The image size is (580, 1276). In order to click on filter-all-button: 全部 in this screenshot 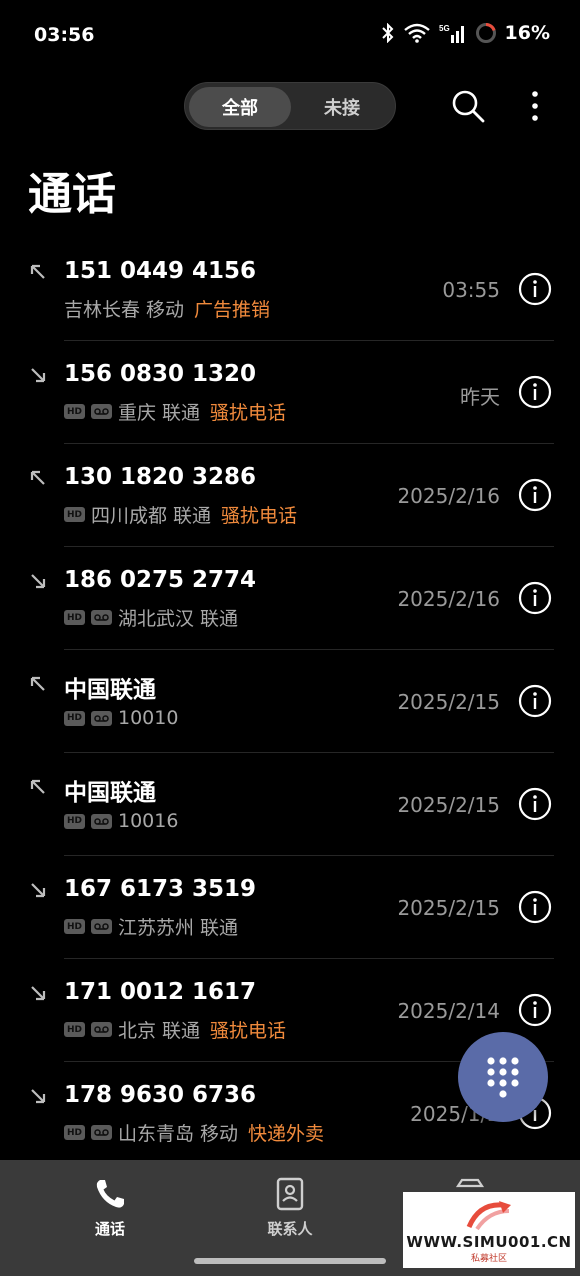, I will do `click(240, 107)`.